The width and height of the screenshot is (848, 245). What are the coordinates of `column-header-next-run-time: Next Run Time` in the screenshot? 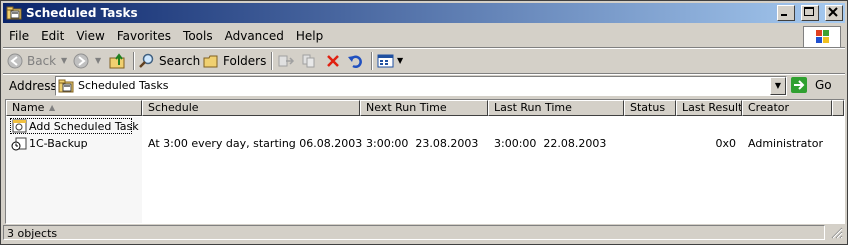 It's located at (424, 108).